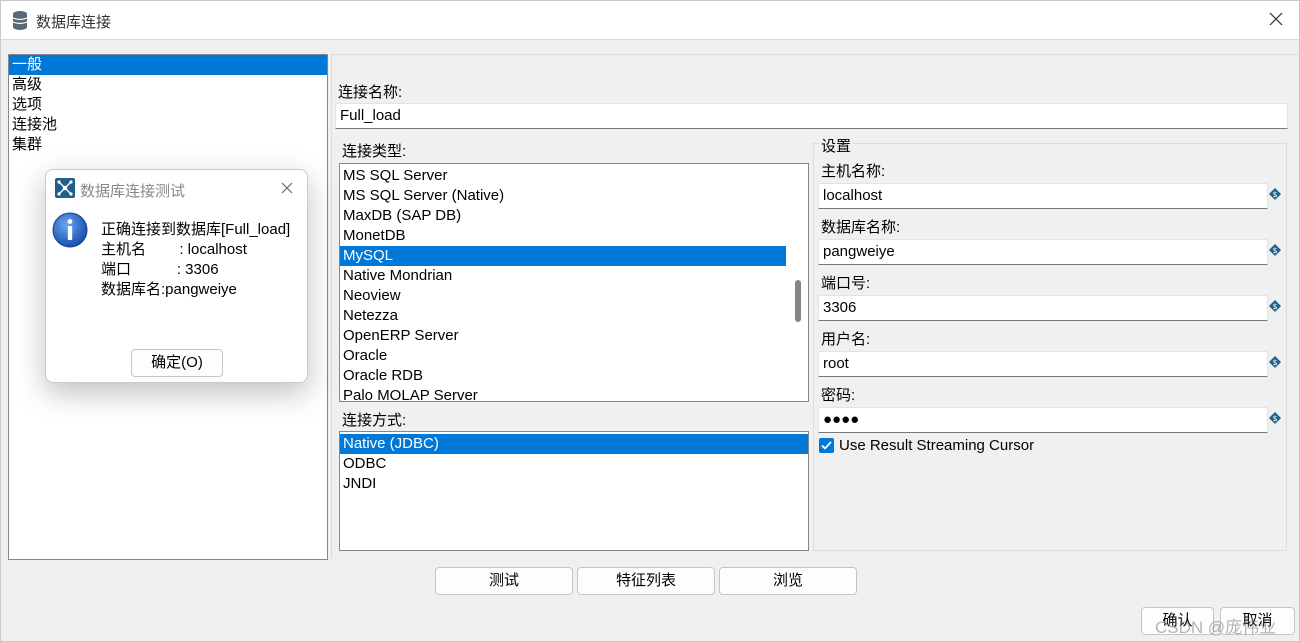  I want to click on list-item: ODBC, so click(574, 464).